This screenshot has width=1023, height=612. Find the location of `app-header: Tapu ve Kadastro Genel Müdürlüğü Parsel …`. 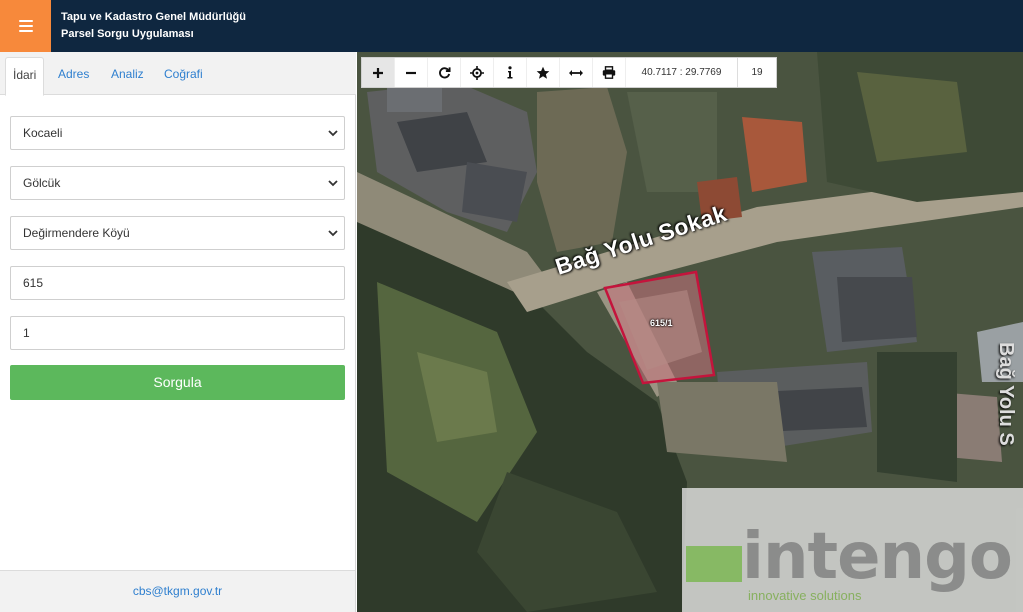

app-header: Tapu ve Kadastro Genel Müdürlüğü Parsel … is located at coordinates (511, 26).